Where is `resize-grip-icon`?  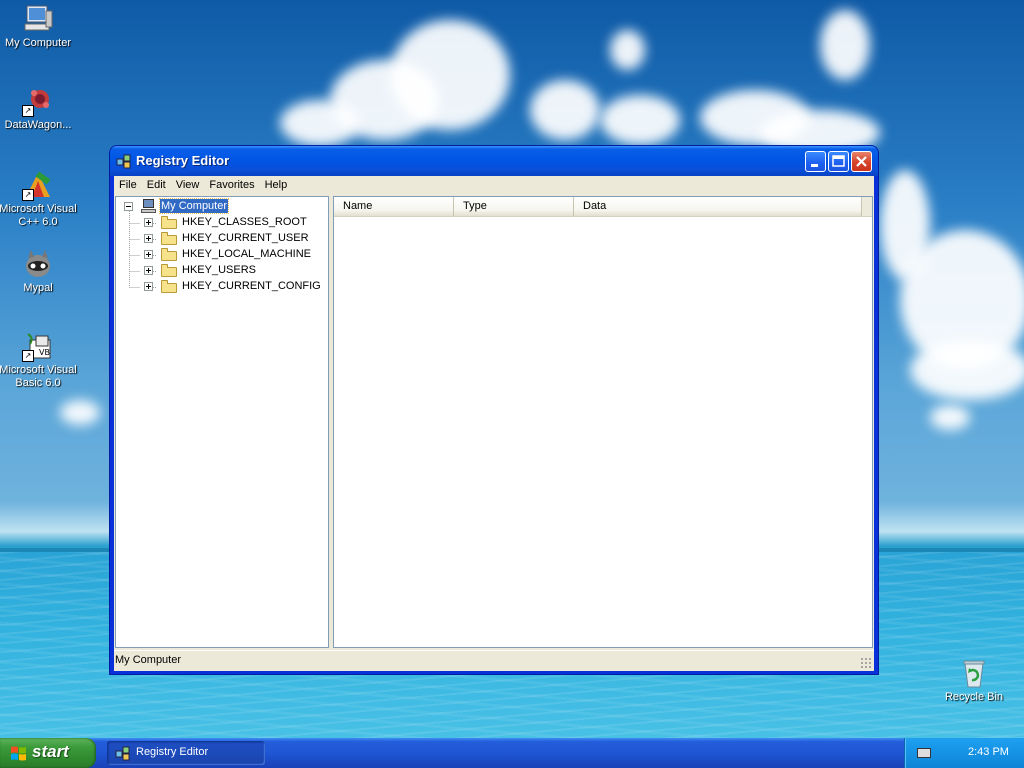
resize-grip-icon is located at coordinates (866, 663).